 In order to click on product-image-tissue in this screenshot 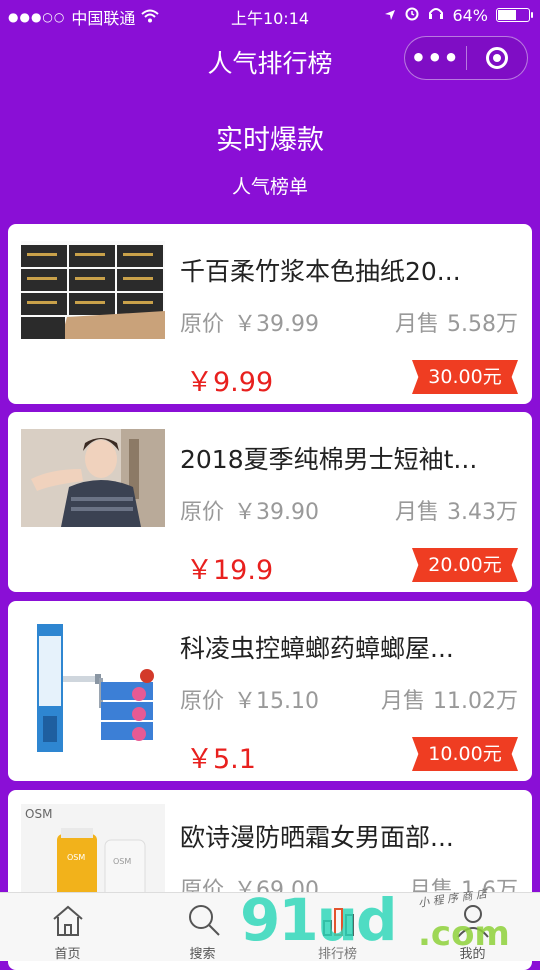, I will do `click(93, 290)`.